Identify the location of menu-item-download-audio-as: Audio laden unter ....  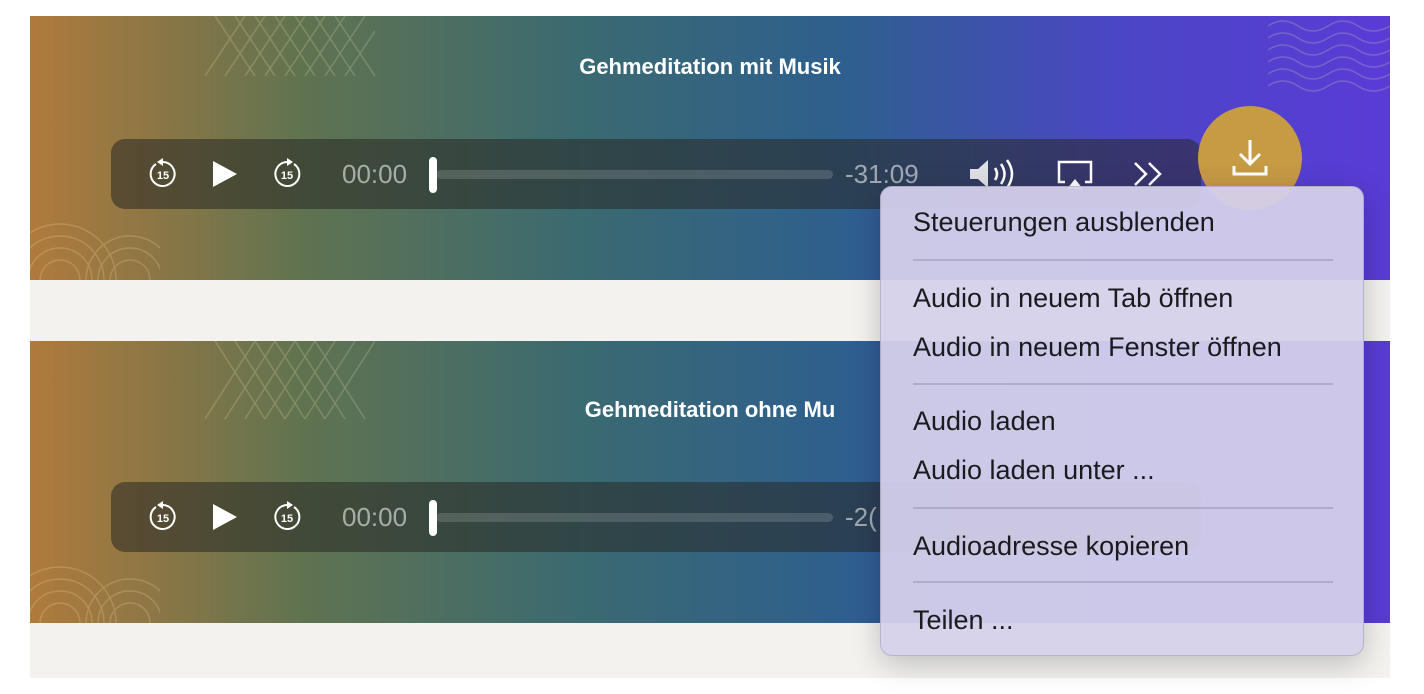
(1034, 470).